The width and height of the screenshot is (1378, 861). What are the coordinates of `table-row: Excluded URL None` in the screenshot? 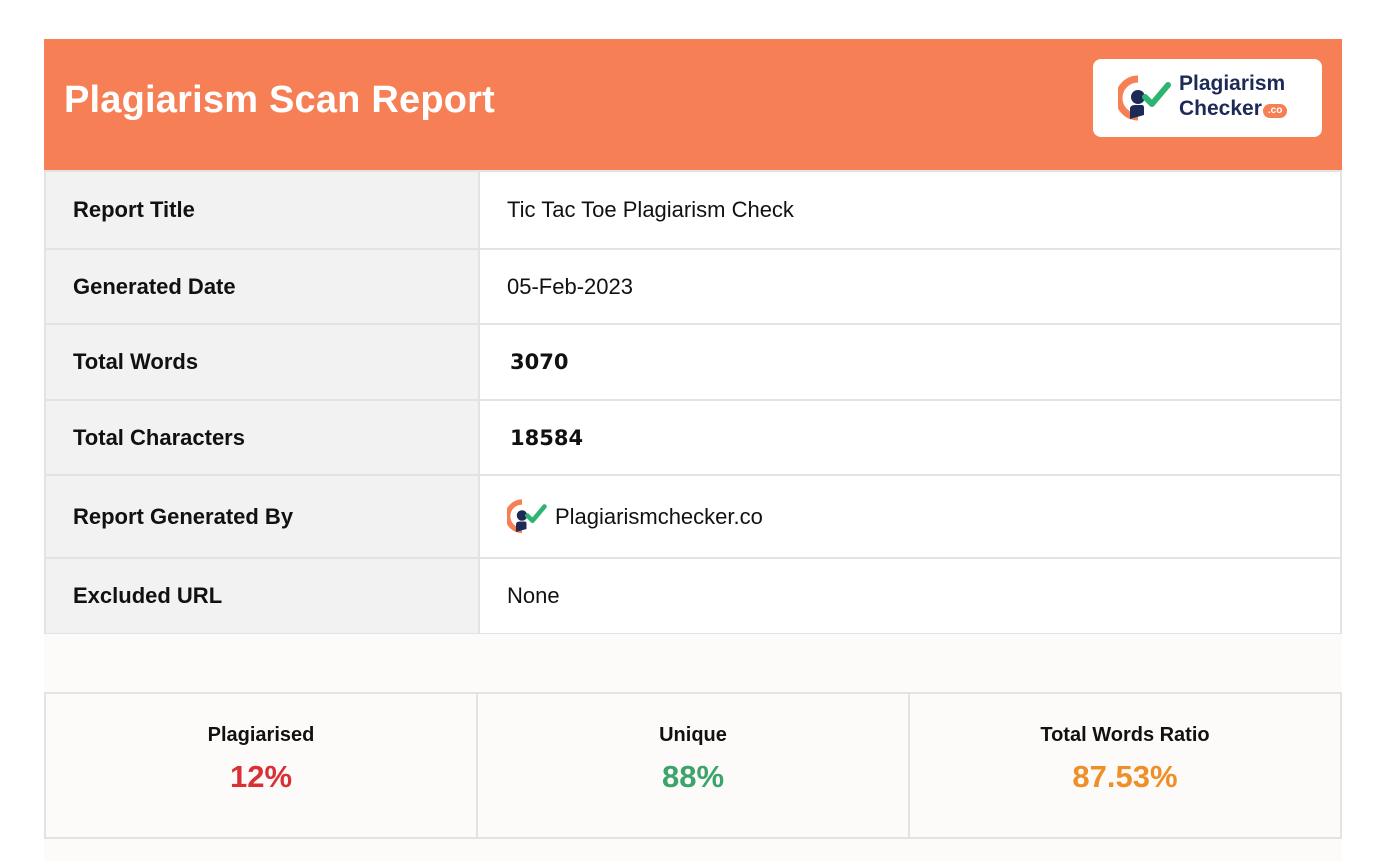 It's located at (693, 596).